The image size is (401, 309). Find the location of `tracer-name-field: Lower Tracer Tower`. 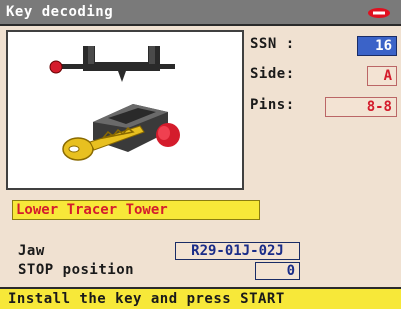

tracer-name-field: Lower Tracer Tower is located at coordinates (136, 210).